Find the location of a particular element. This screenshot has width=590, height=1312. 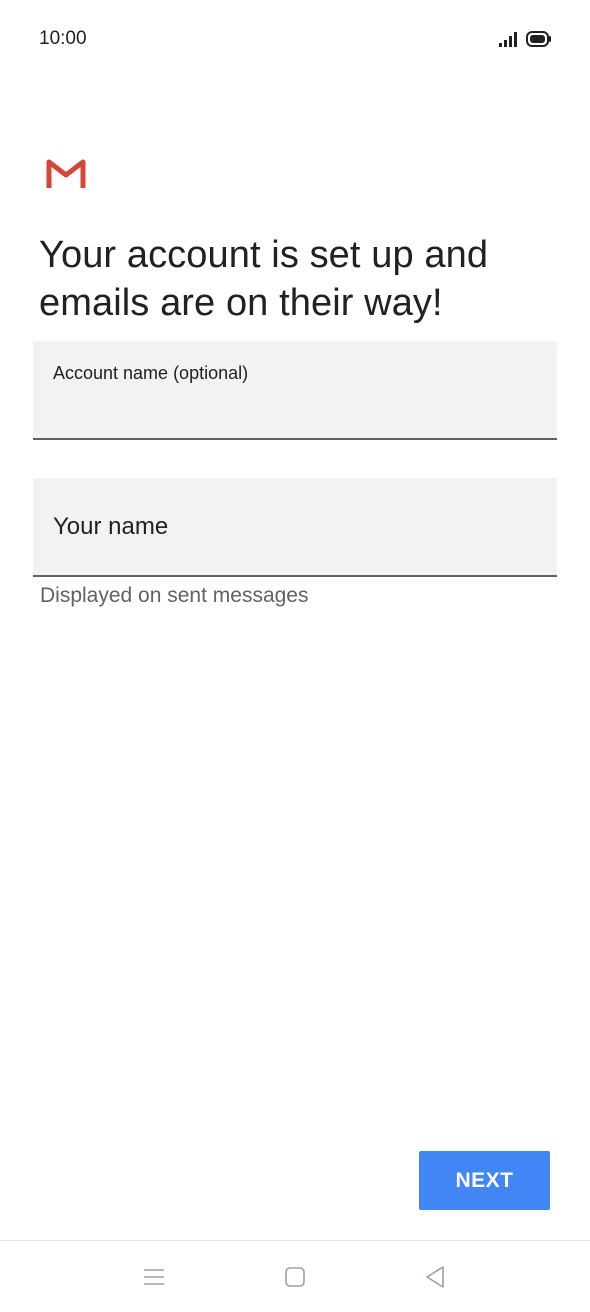

home-button is located at coordinates (295, 1277).